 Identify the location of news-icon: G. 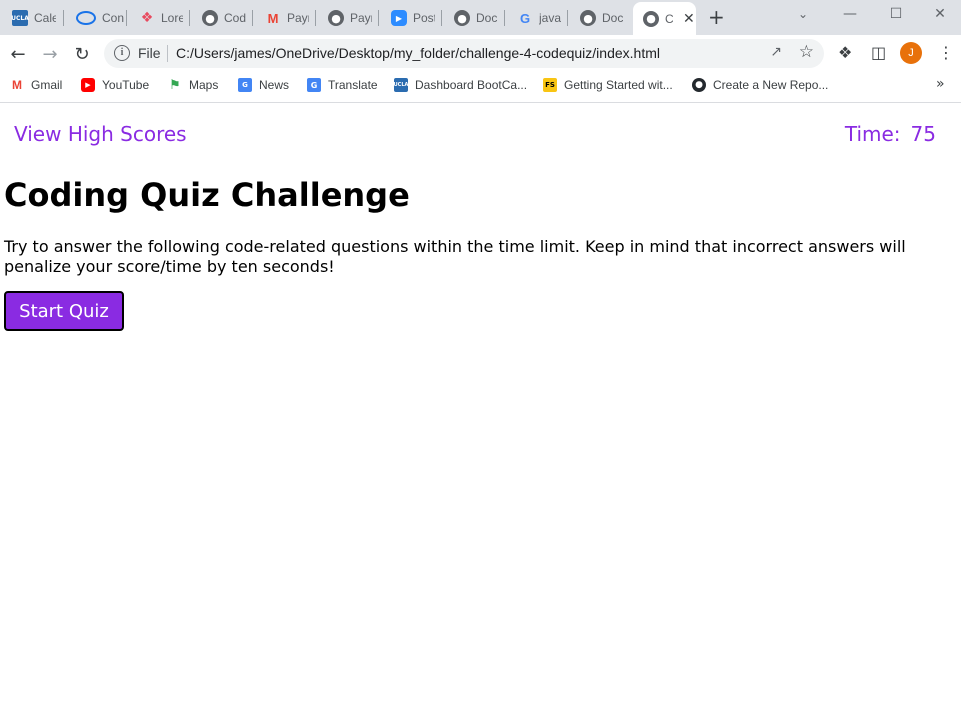
(245, 85).